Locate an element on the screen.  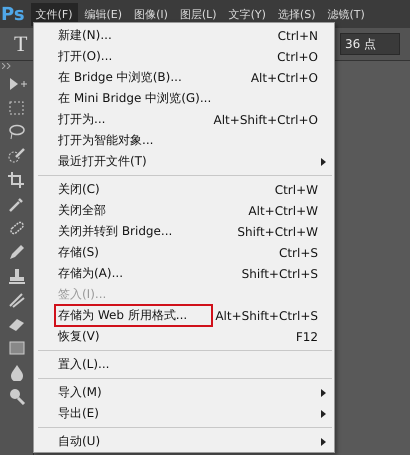
menu-item-label: 导入(M) is located at coordinates (80, 392).